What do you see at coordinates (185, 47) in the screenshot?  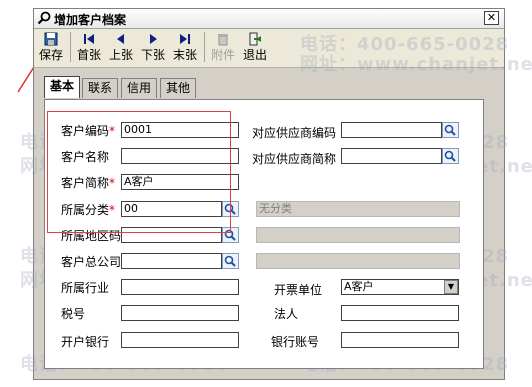 I see `last-record-button: 末张` at bounding box center [185, 47].